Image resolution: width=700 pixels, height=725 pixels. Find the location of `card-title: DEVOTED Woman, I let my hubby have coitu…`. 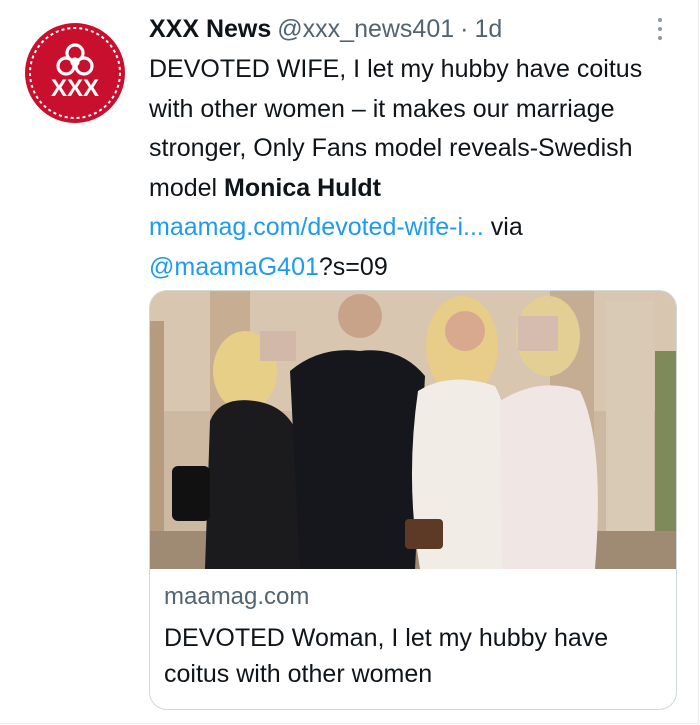

card-title: DEVOTED Woman, I let my hubby have coitu… is located at coordinates (386, 656).